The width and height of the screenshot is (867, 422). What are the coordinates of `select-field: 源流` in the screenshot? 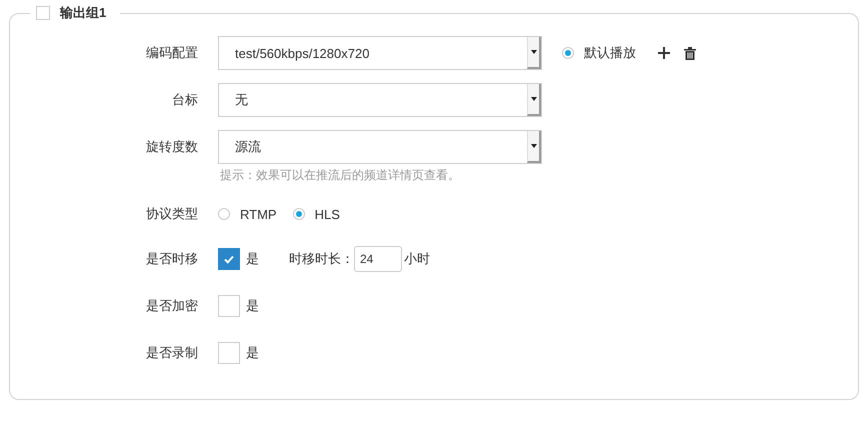 It's located at (380, 147).